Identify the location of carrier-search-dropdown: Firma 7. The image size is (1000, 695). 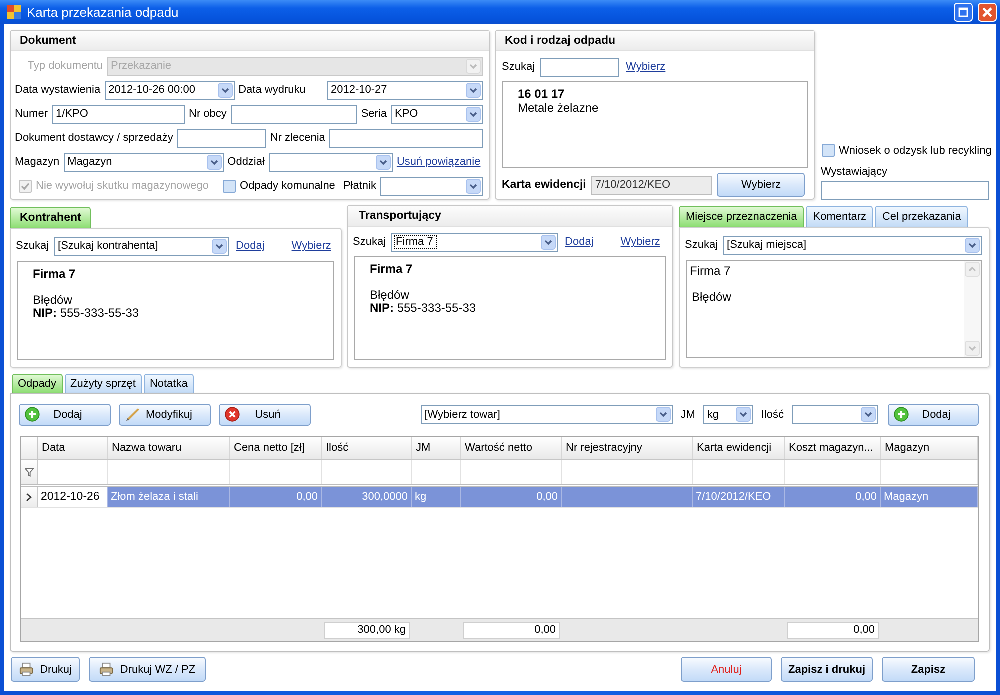
(474, 242).